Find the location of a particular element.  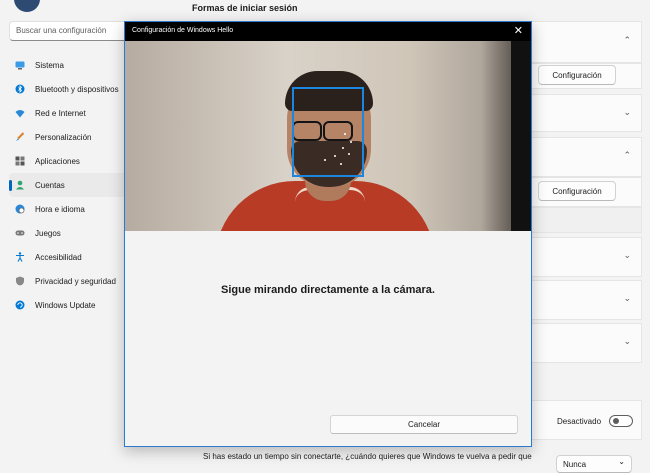

sidebar-item-label: Hora e idioma is located at coordinates (60, 209).